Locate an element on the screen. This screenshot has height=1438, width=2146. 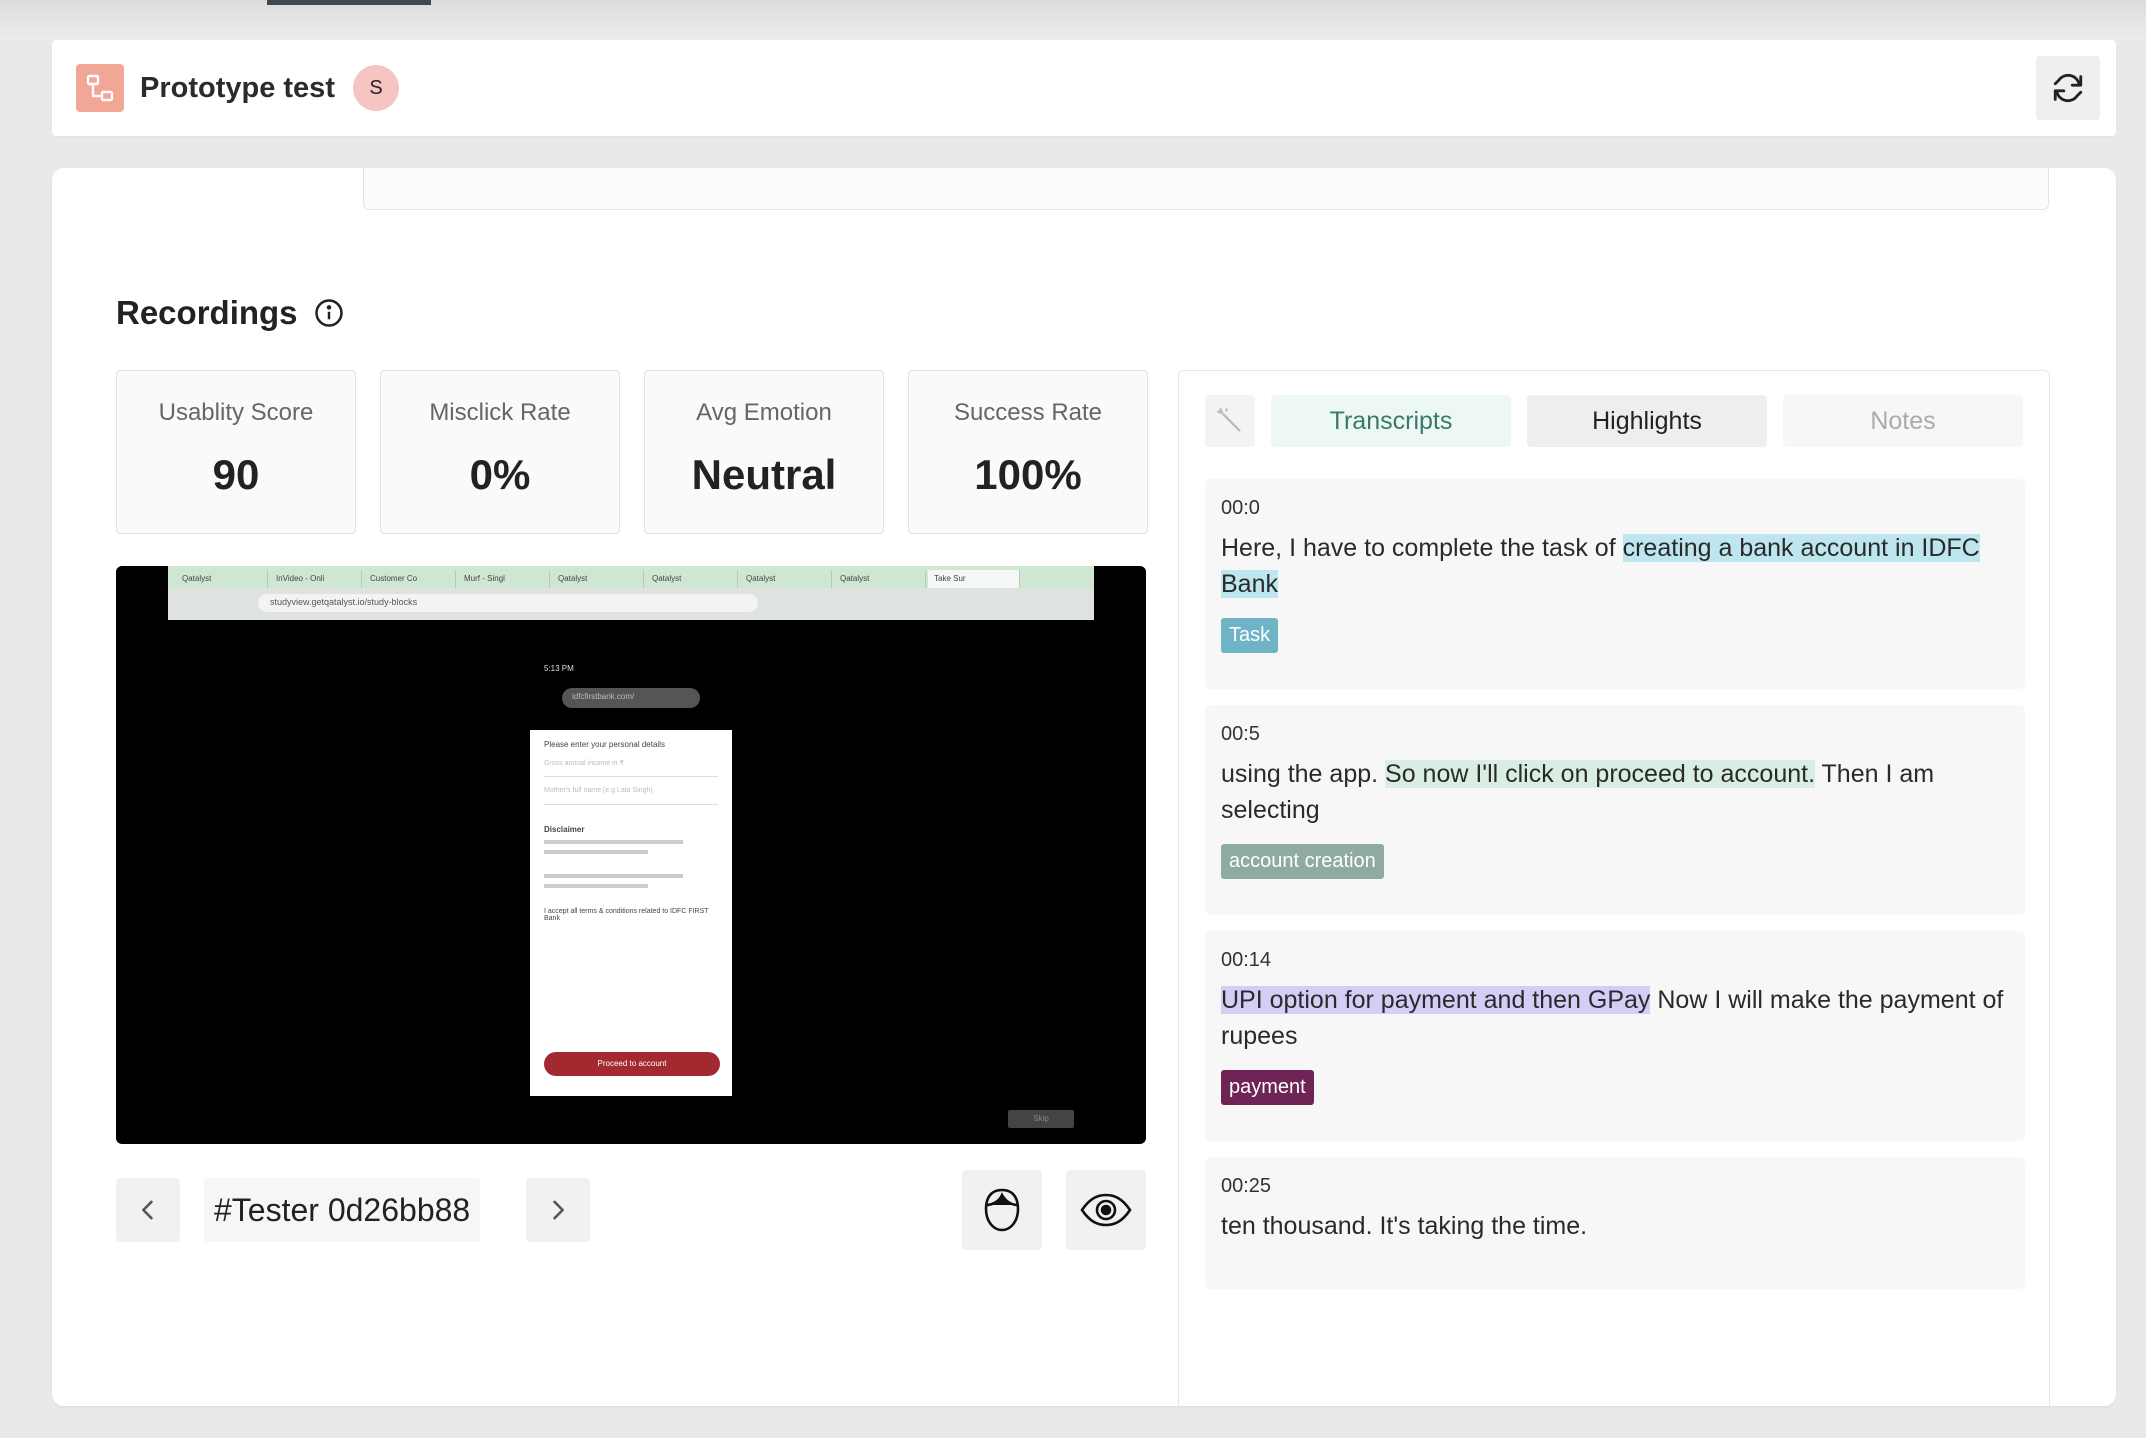
active-tab-indicator is located at coordinates (349, 2).